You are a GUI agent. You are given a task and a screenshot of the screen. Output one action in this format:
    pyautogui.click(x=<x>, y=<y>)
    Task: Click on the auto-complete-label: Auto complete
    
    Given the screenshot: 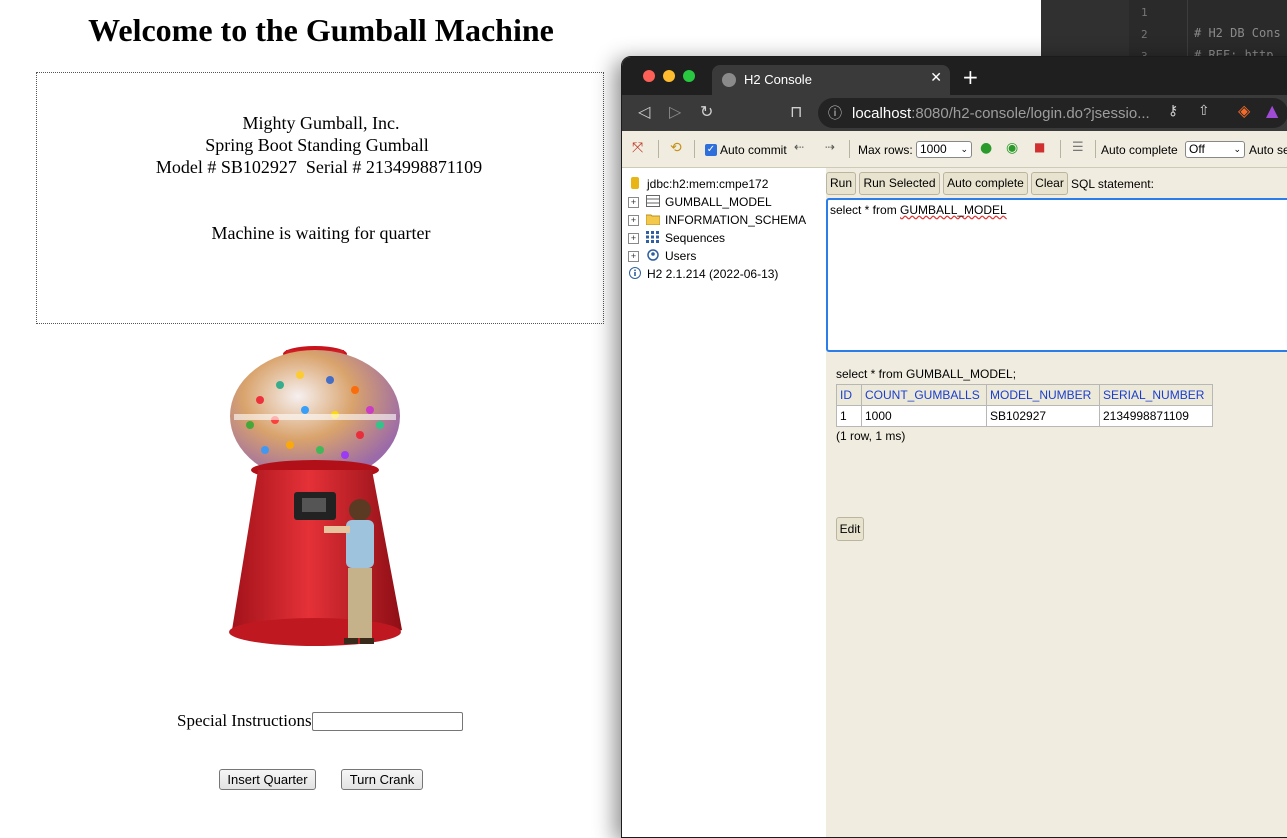 What is the action you would take?
    pyautogui.click(x=1139, y=150)
    